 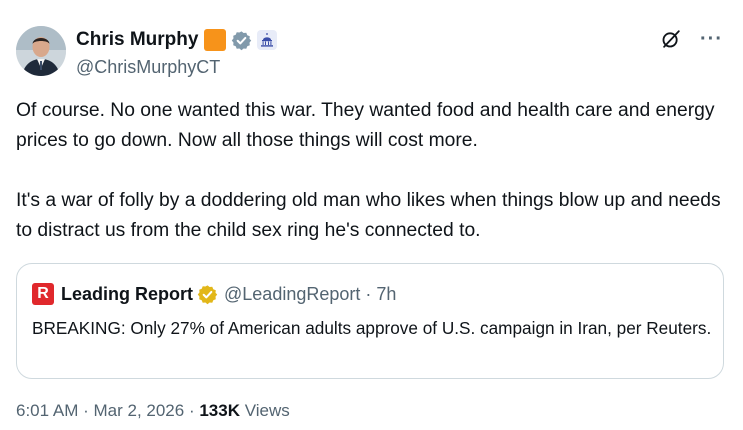 I want to click on views-label: Views, so click(x=264, y=410).